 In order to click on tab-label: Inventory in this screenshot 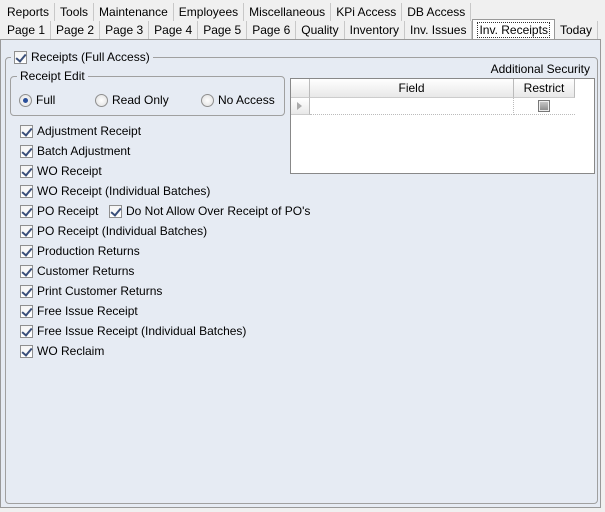, I will do `click(374, 30)`.